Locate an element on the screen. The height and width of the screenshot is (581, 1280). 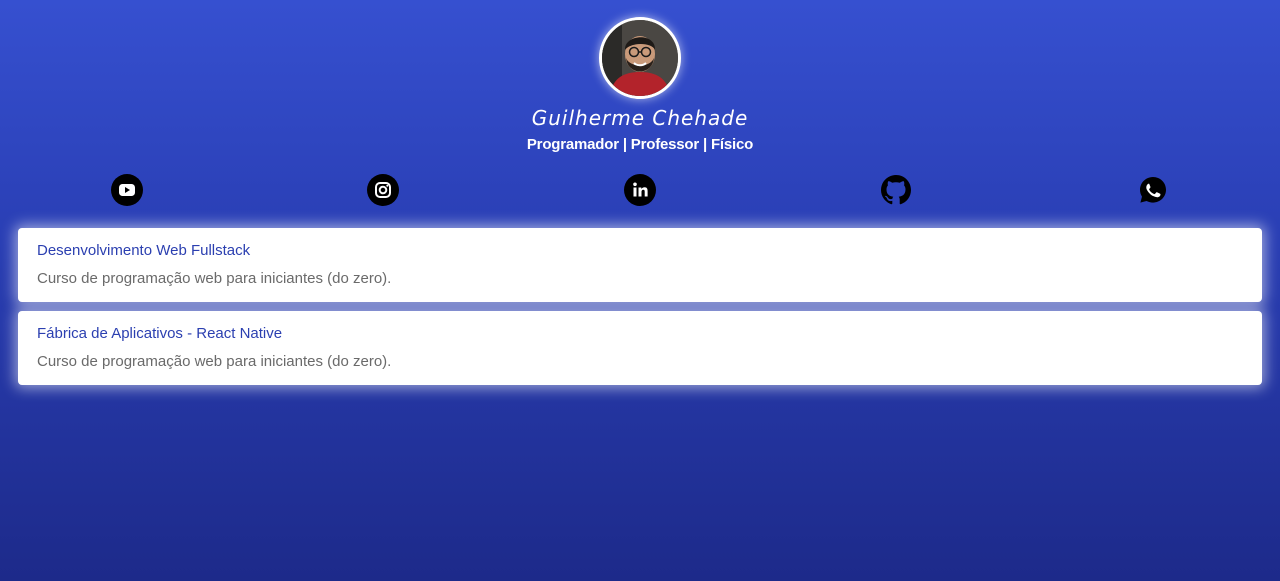
whatsapp-icon is located at coordinates (1153, 190).